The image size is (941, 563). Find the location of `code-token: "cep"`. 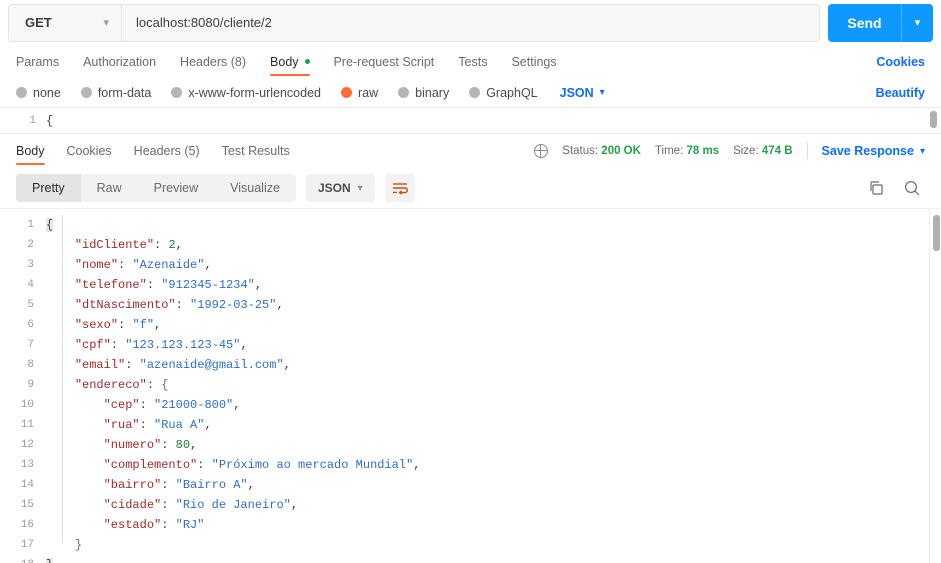

code-token: "cep" is located at coordinates (121, 405).